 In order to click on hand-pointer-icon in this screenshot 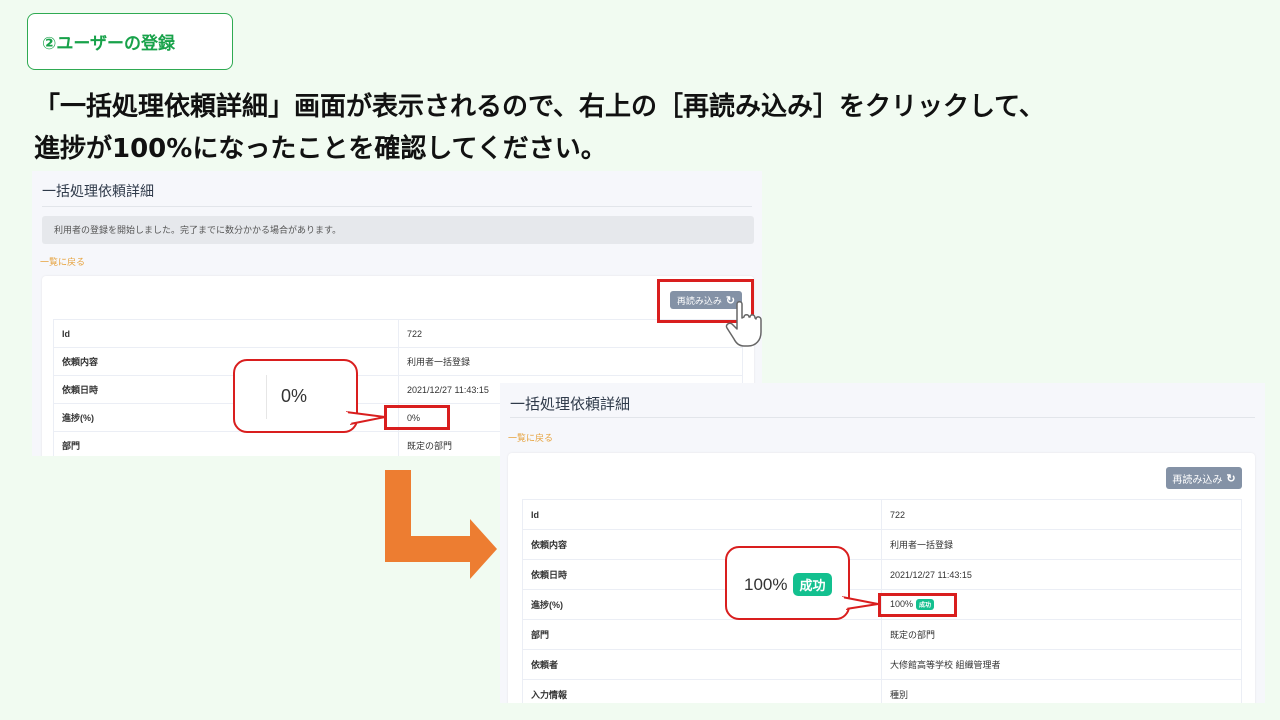, I will do `click(743, 324)`.